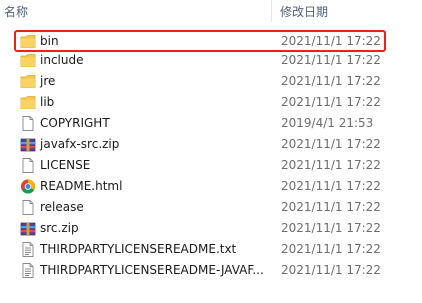 The width and height of the screenshot is (422, 303). I want to click on name-column-header: ^ 名称, so click(136, 11).